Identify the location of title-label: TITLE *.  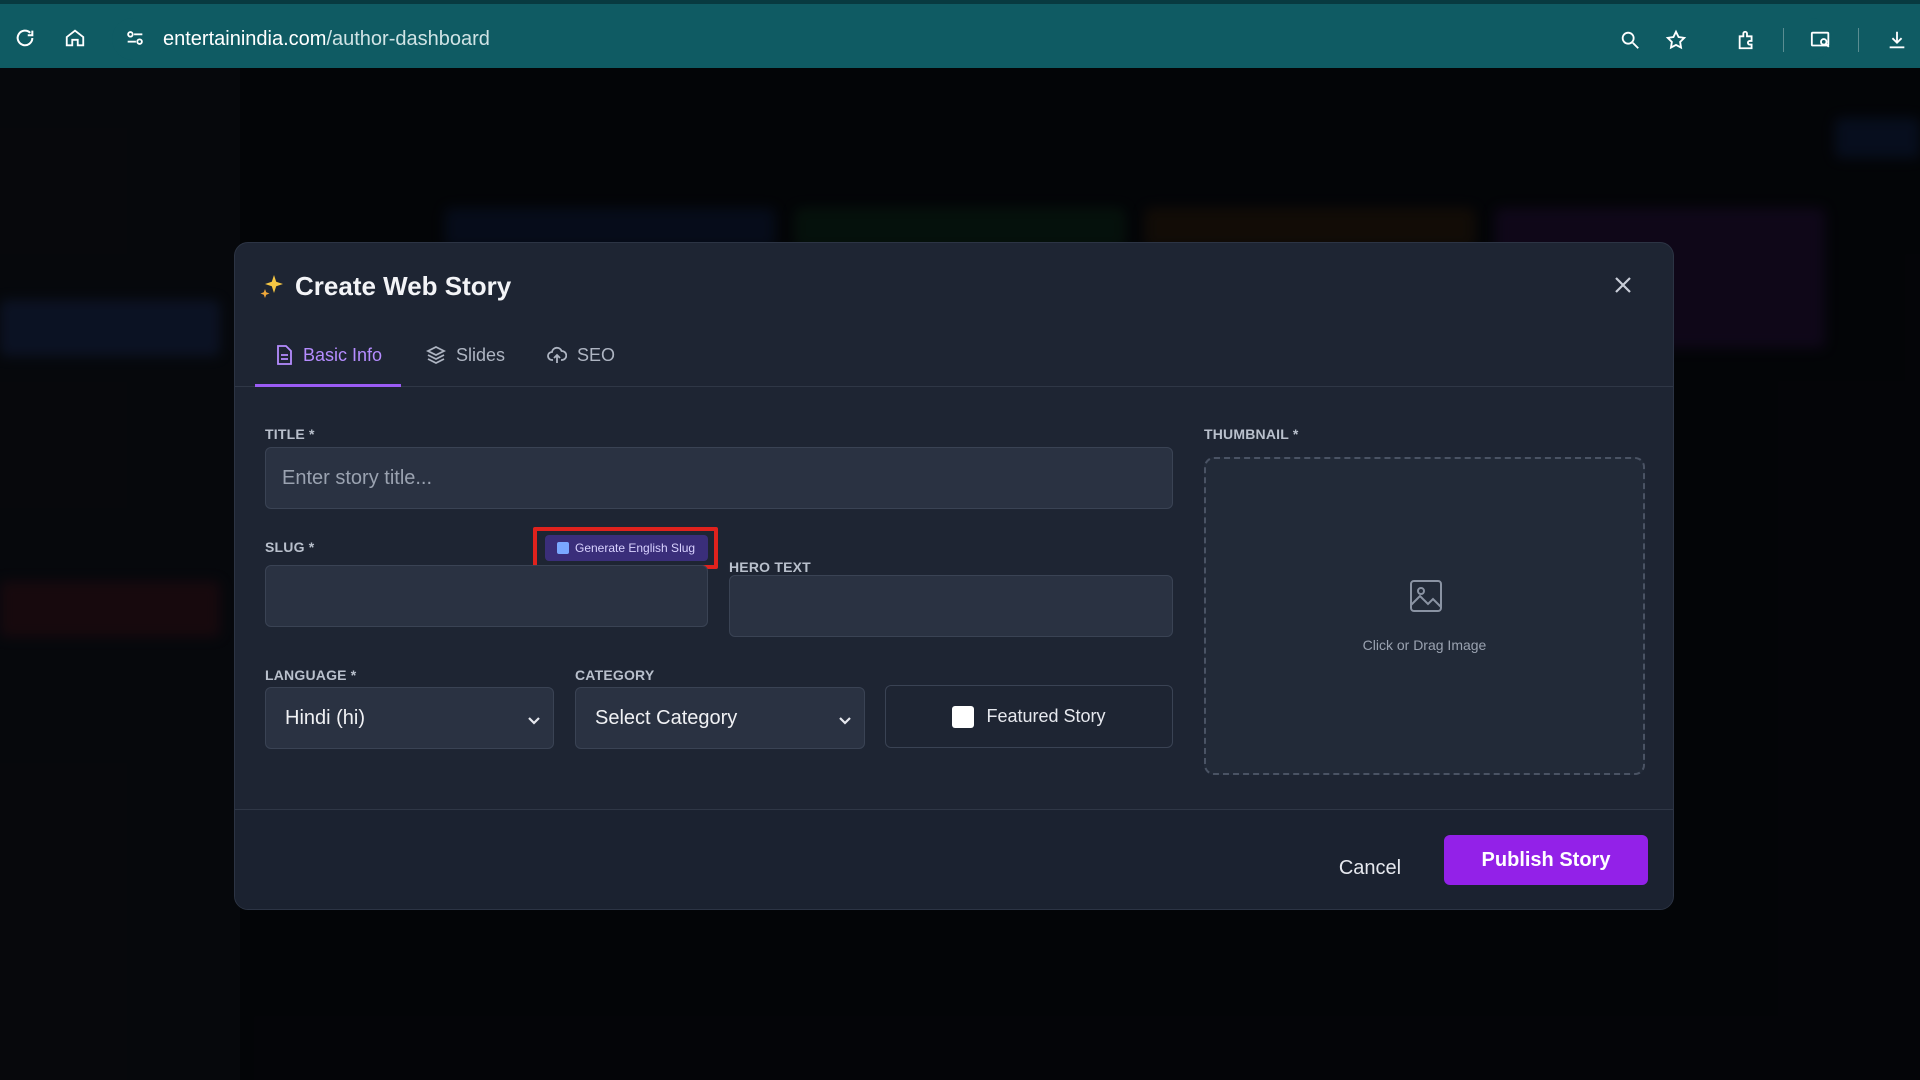
(290, 434).